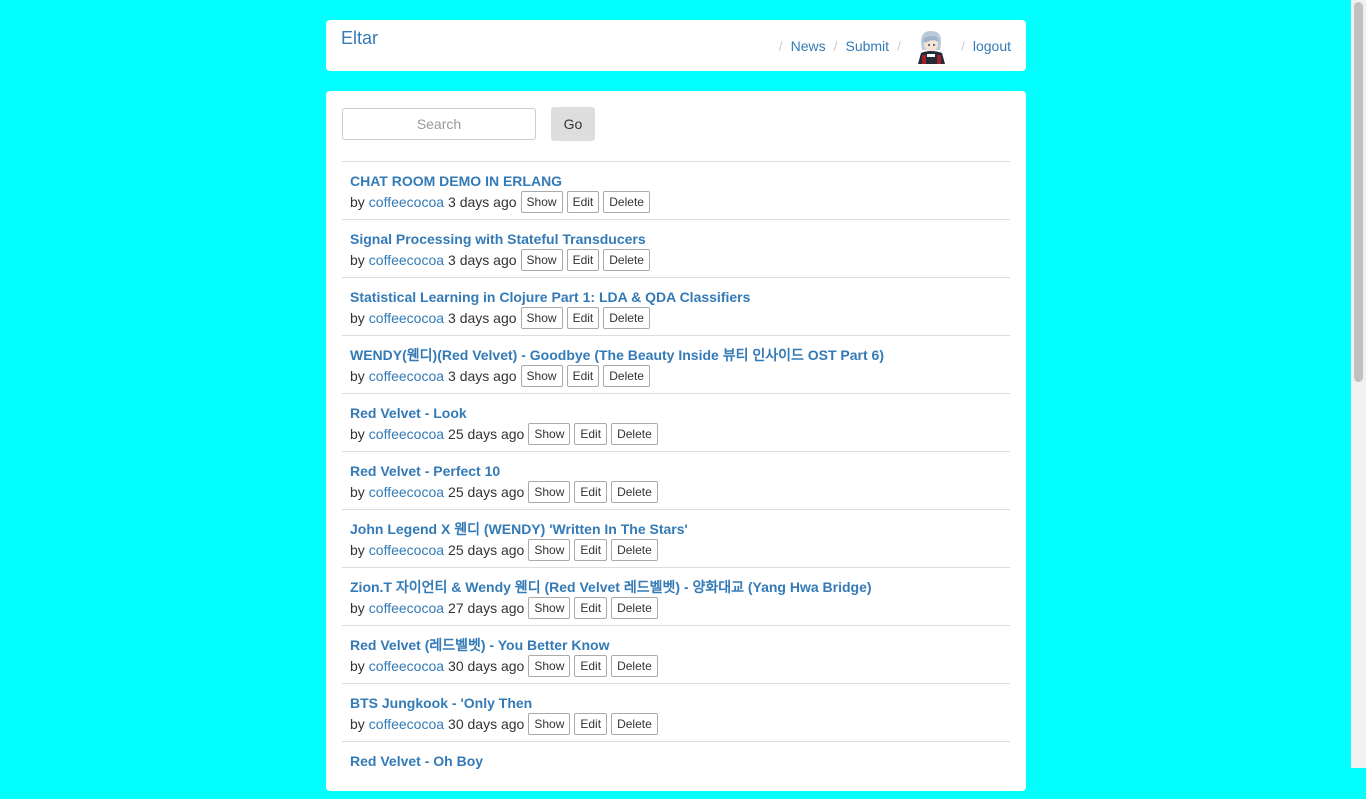 The height and width of the screenshot is (799, 1366). Describe the element at coordinates (680, 646) in the screenshot. I see `post-title-link: Red Velvet (레드벨벳) - You Better Know` at that location.